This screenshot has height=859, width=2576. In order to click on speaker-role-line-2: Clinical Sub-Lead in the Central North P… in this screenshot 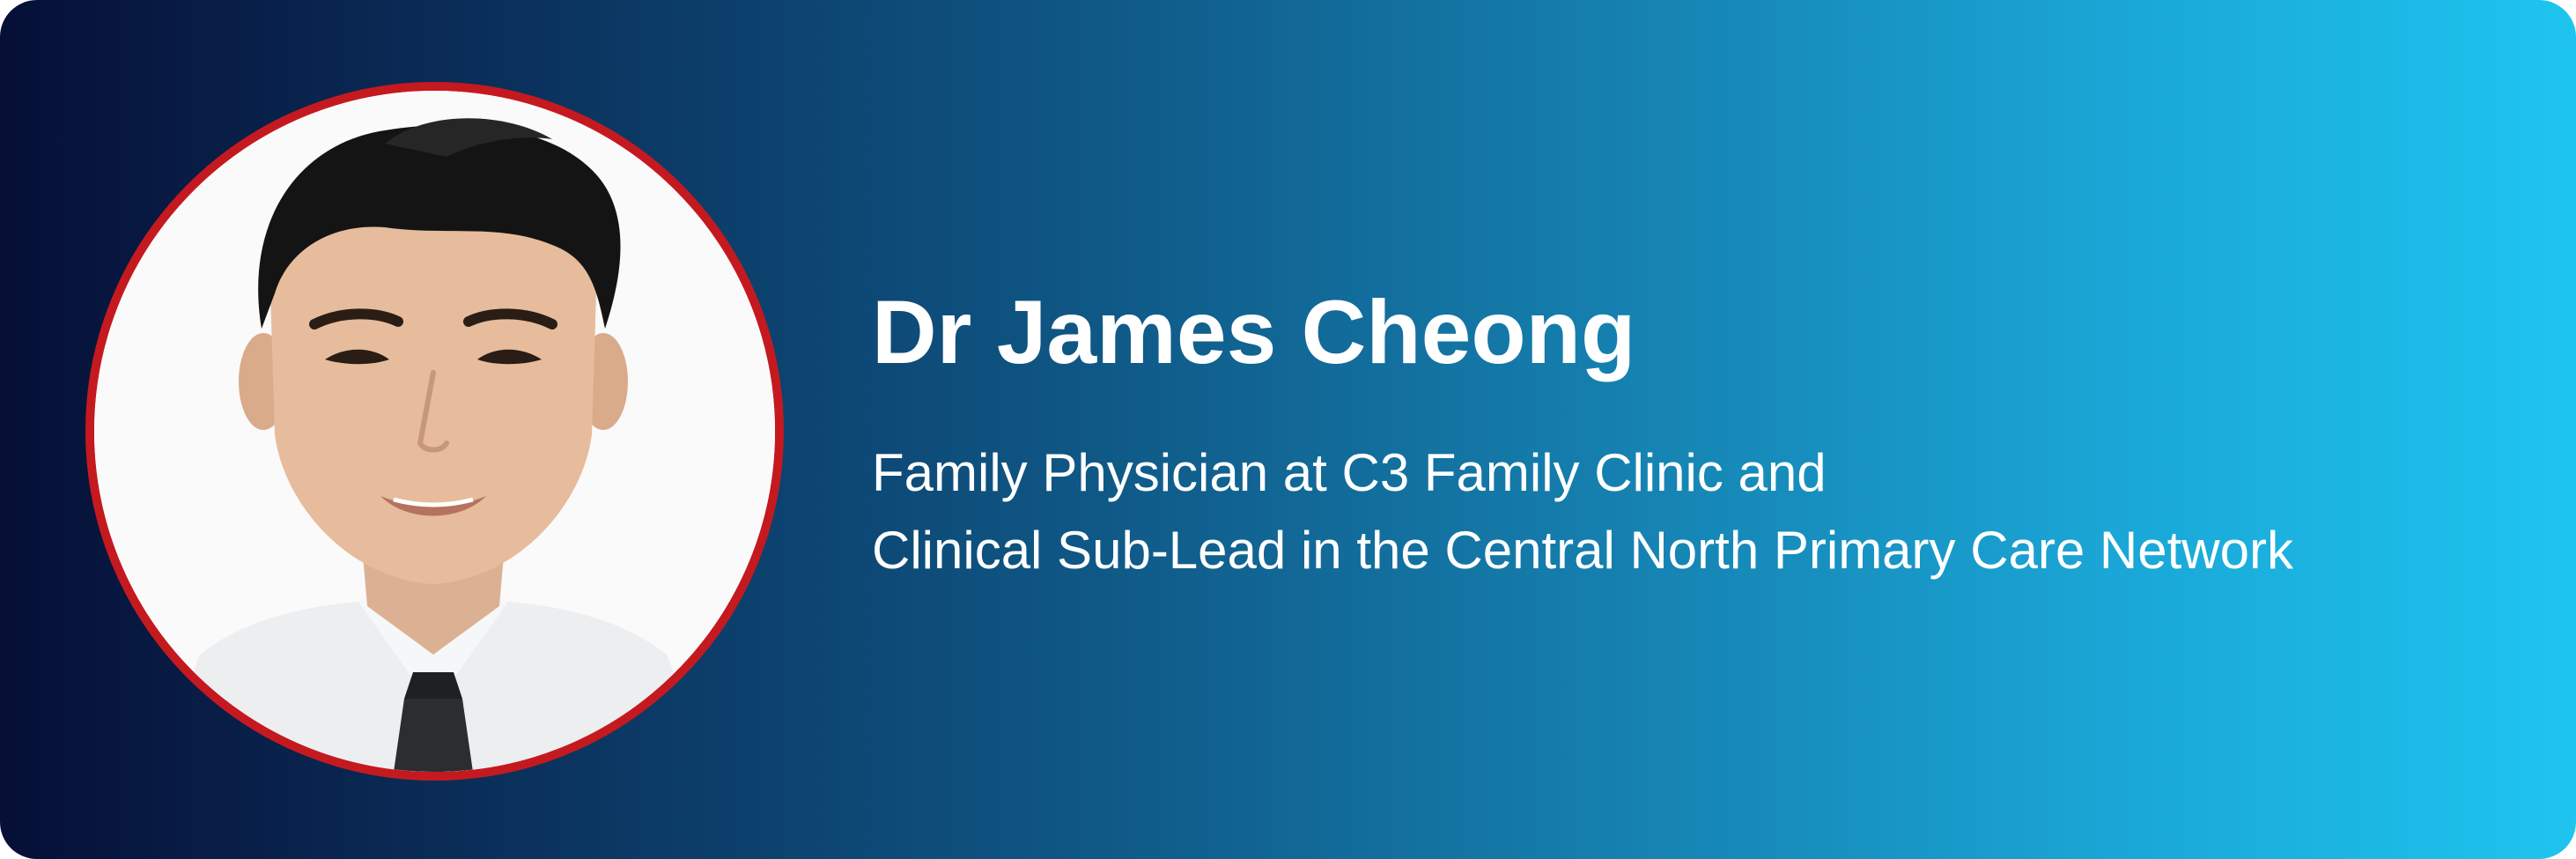, I will do `click(1582, 550)`.